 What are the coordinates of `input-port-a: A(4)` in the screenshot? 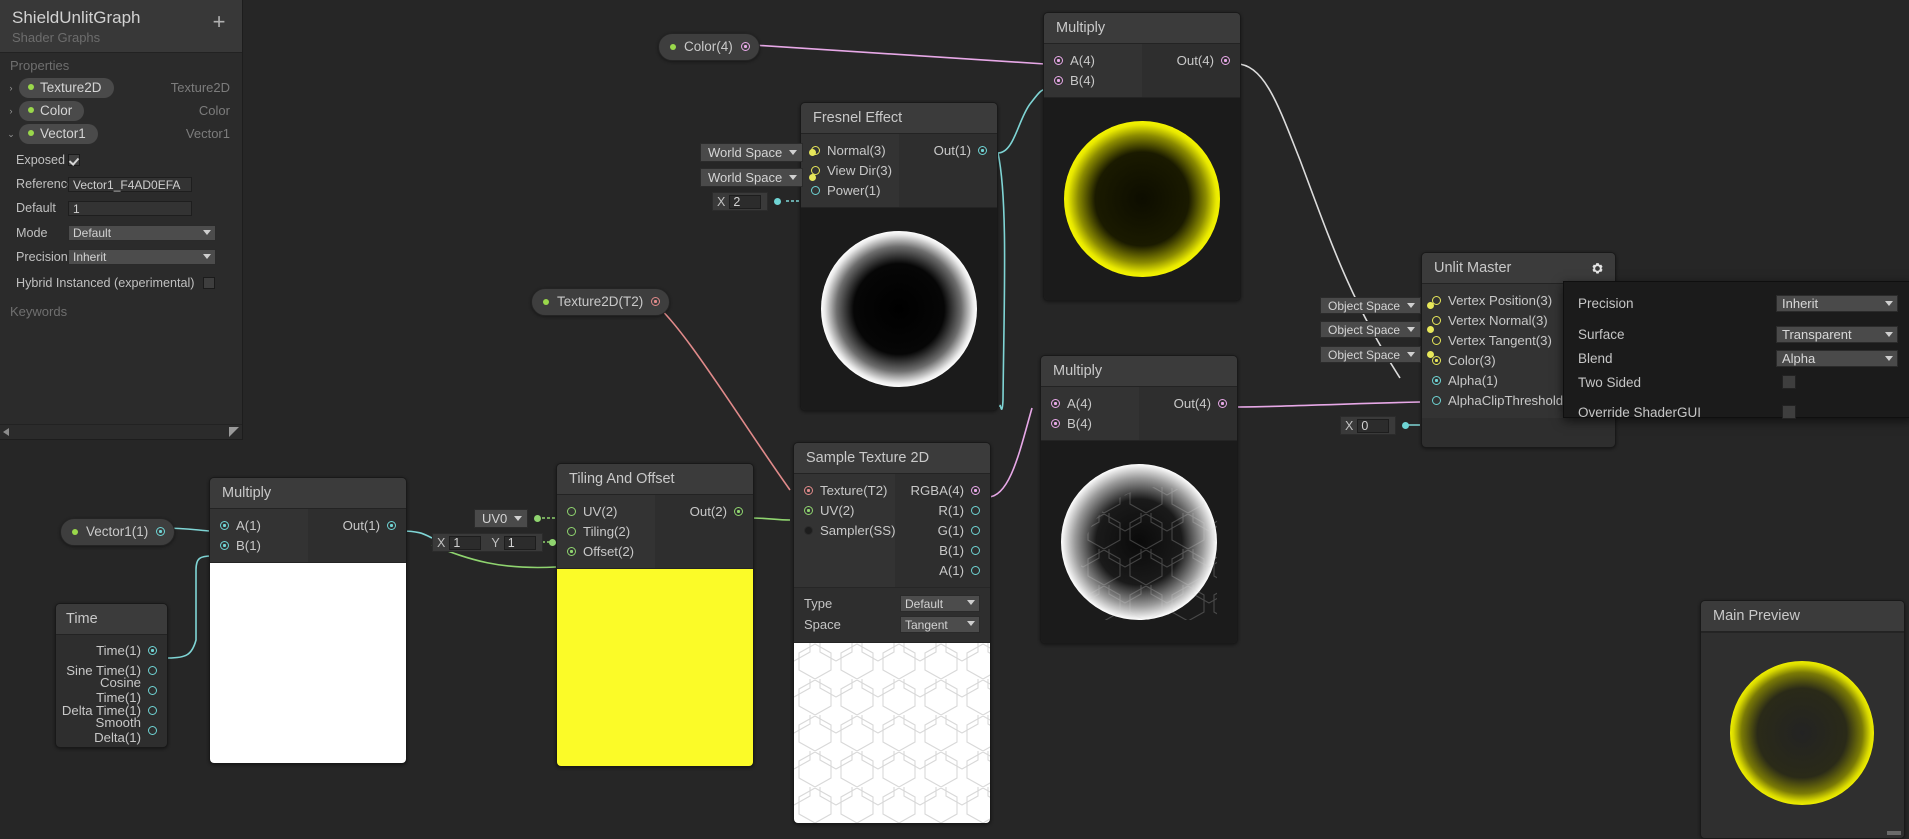 It's located at (1090, 403).